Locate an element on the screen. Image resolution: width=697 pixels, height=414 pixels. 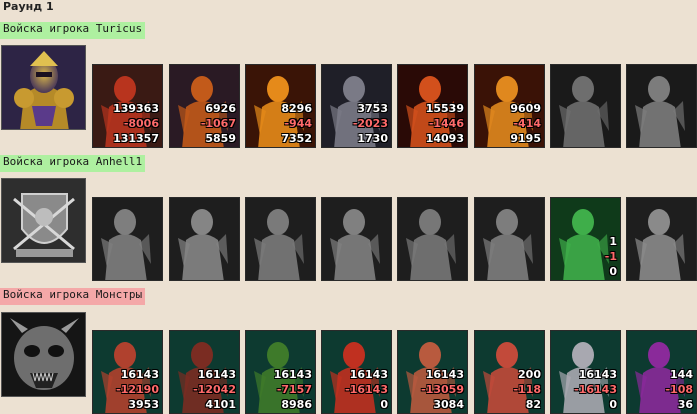
unit-tile: 139363 -8006 131357 is located at coordinates (127, 106).